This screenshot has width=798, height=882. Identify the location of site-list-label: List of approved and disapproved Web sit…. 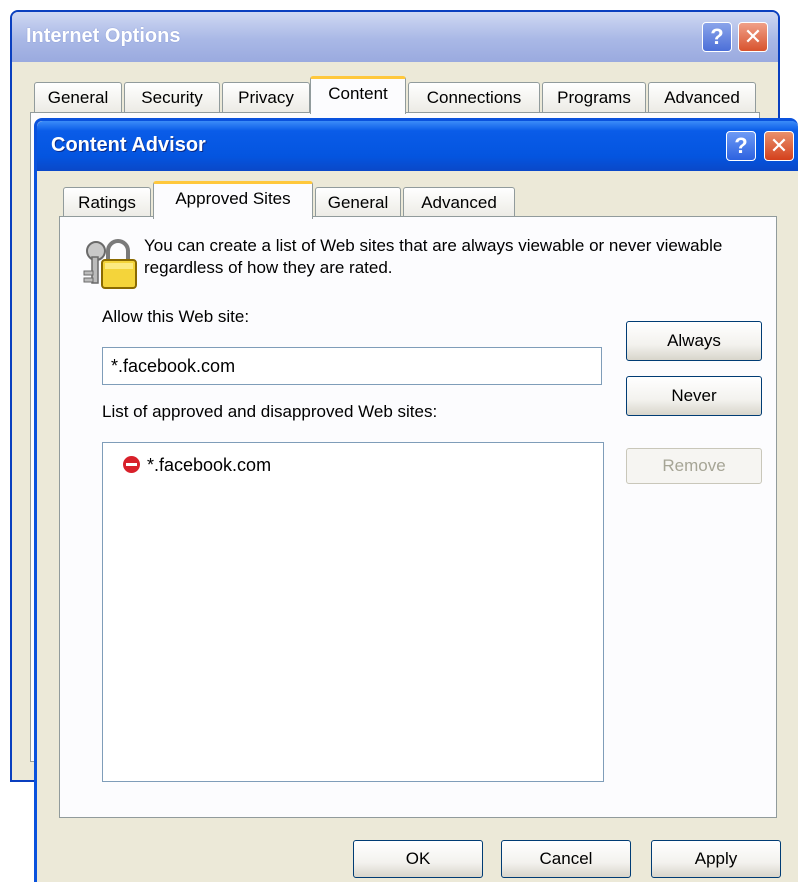
(270, 411).